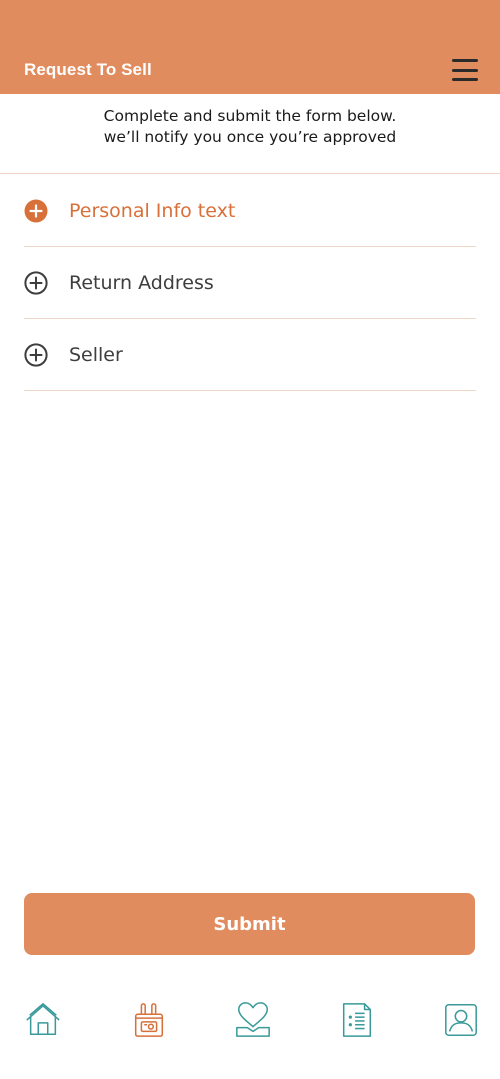  Describe the element at coordinates (250, 116) in the screenshot. I see `intro-line-1: Complete and submit the form below.` at that location.